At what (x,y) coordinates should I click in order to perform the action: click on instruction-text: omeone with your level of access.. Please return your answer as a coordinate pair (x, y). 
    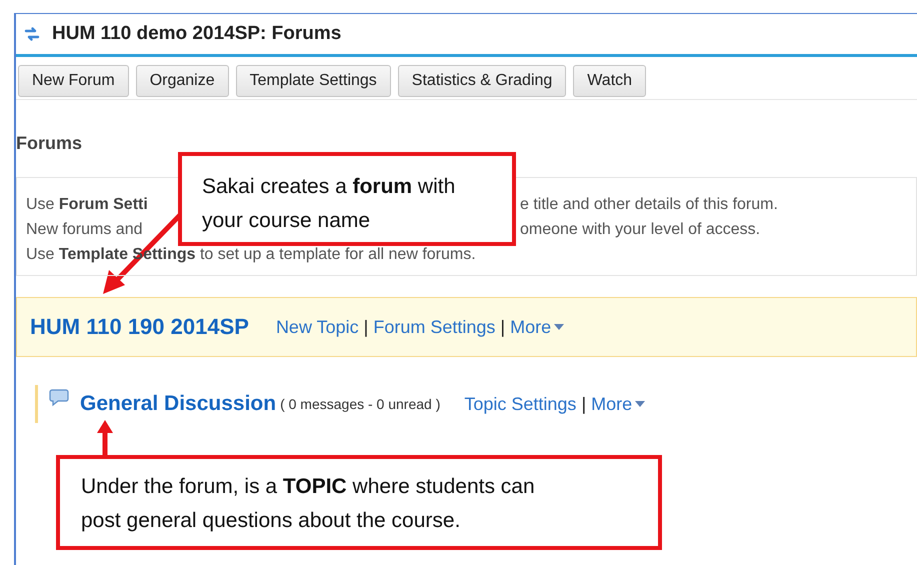
    Looking at the image, I should click on (640, 230).